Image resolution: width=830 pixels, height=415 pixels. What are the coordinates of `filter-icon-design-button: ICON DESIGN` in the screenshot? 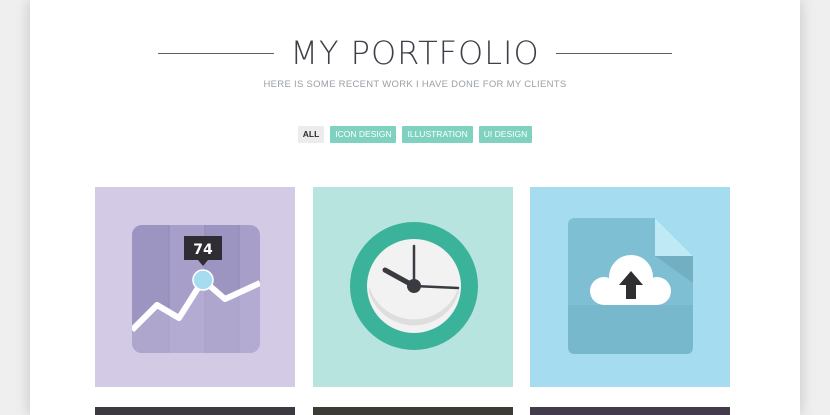 It's located at (363, 134).